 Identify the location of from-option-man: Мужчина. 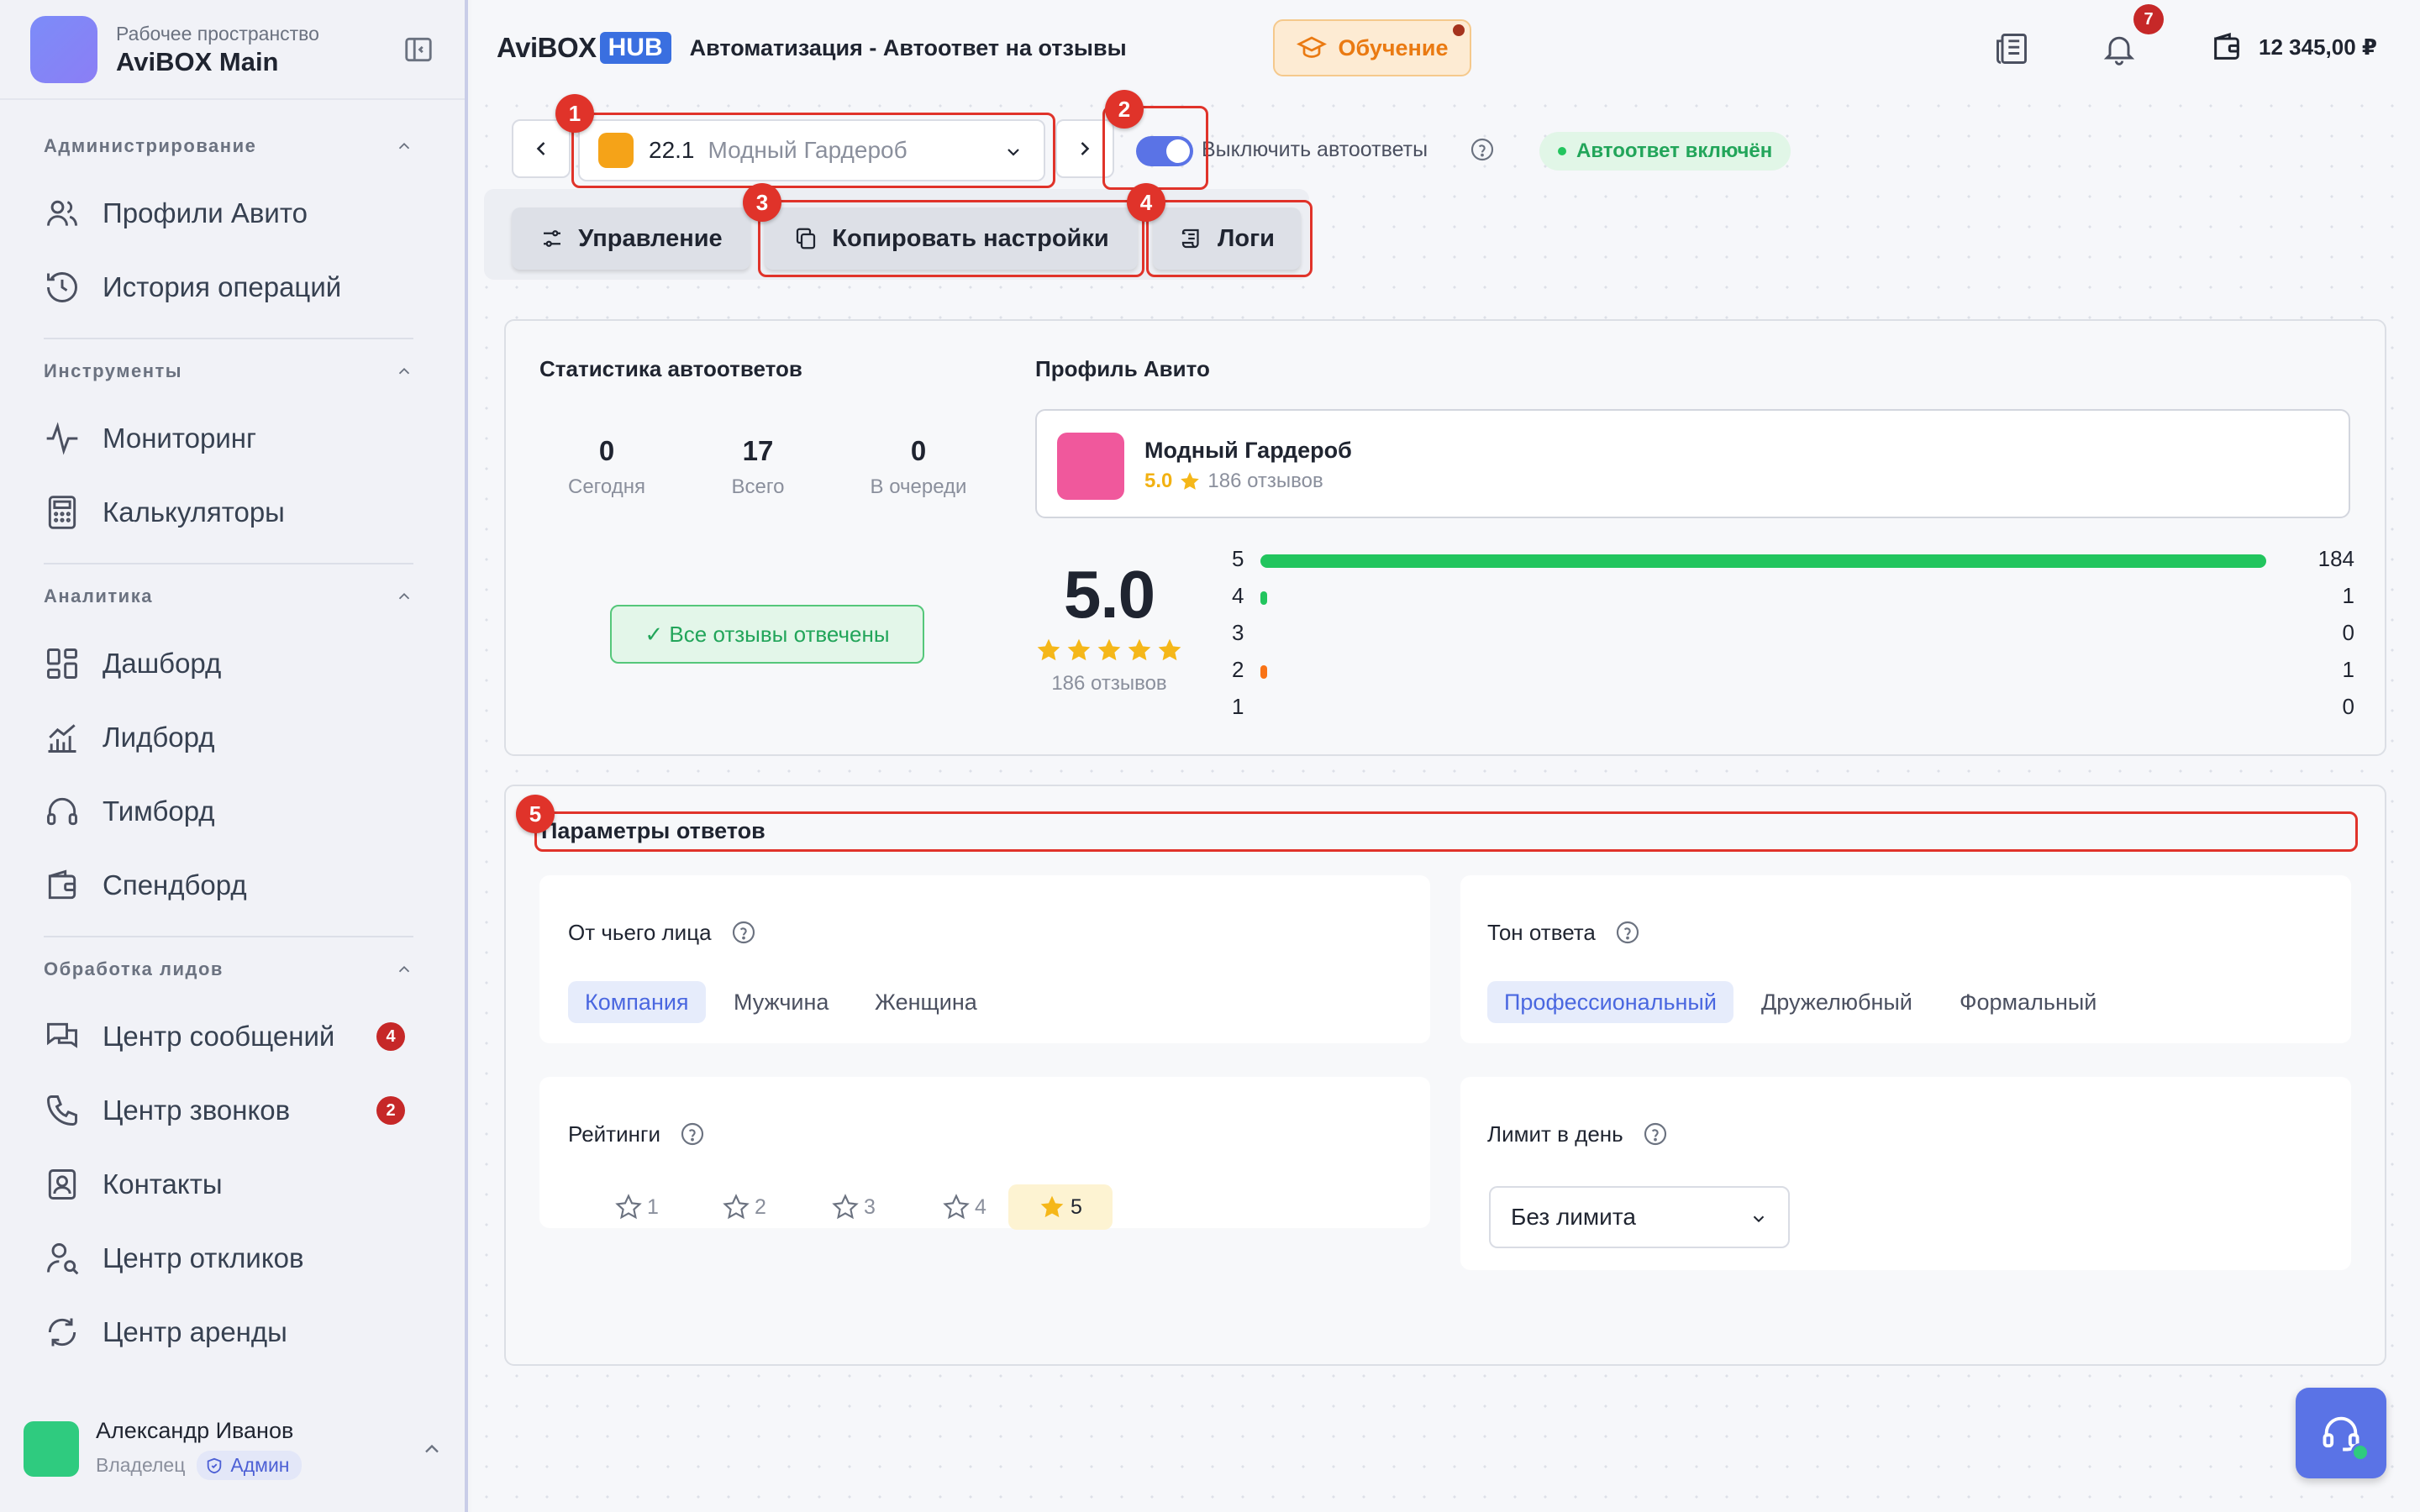
(781, 1002).